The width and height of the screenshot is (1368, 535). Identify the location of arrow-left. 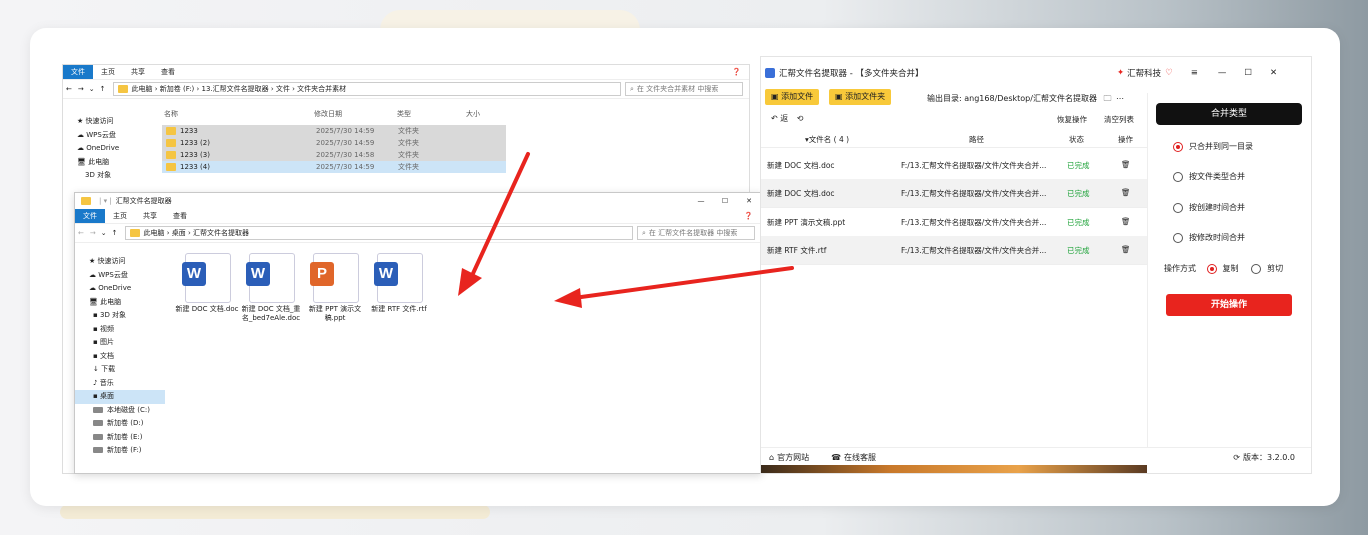
(674, 287).